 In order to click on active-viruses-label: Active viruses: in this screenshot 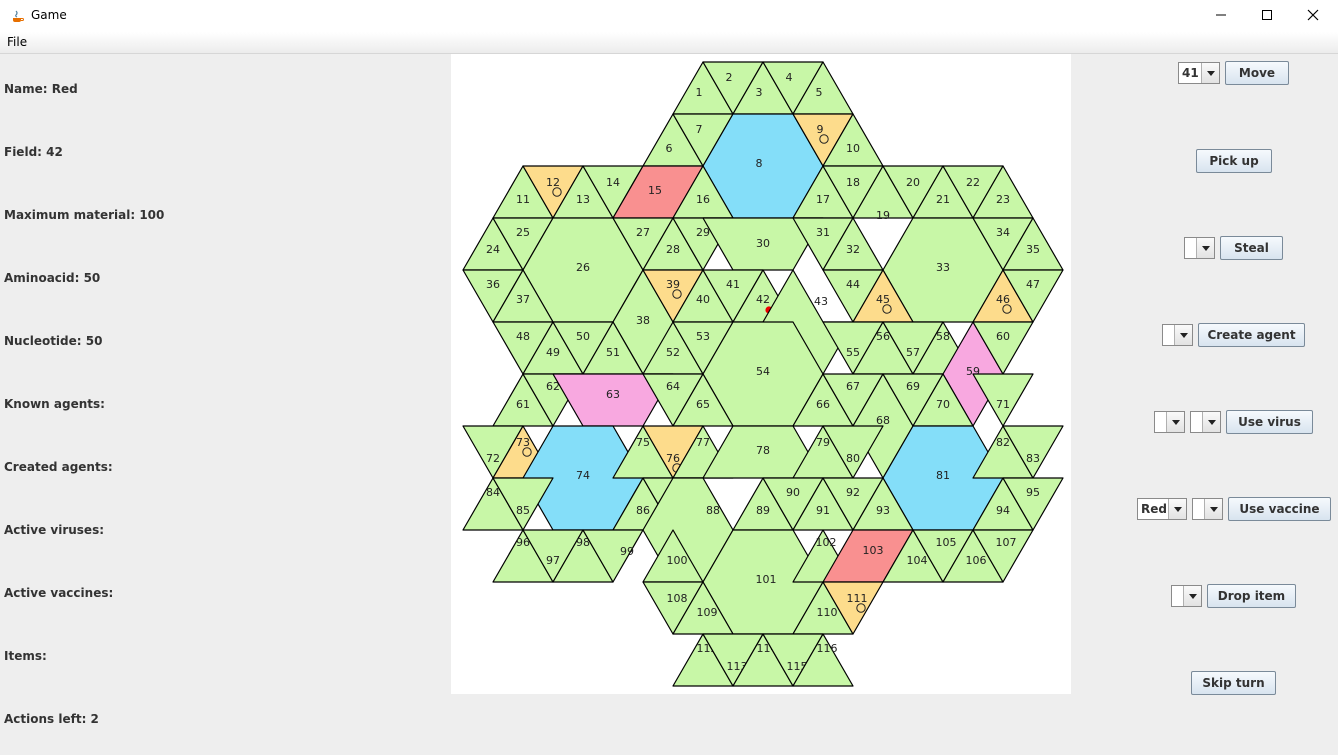, I will do `click(54, 530)`.